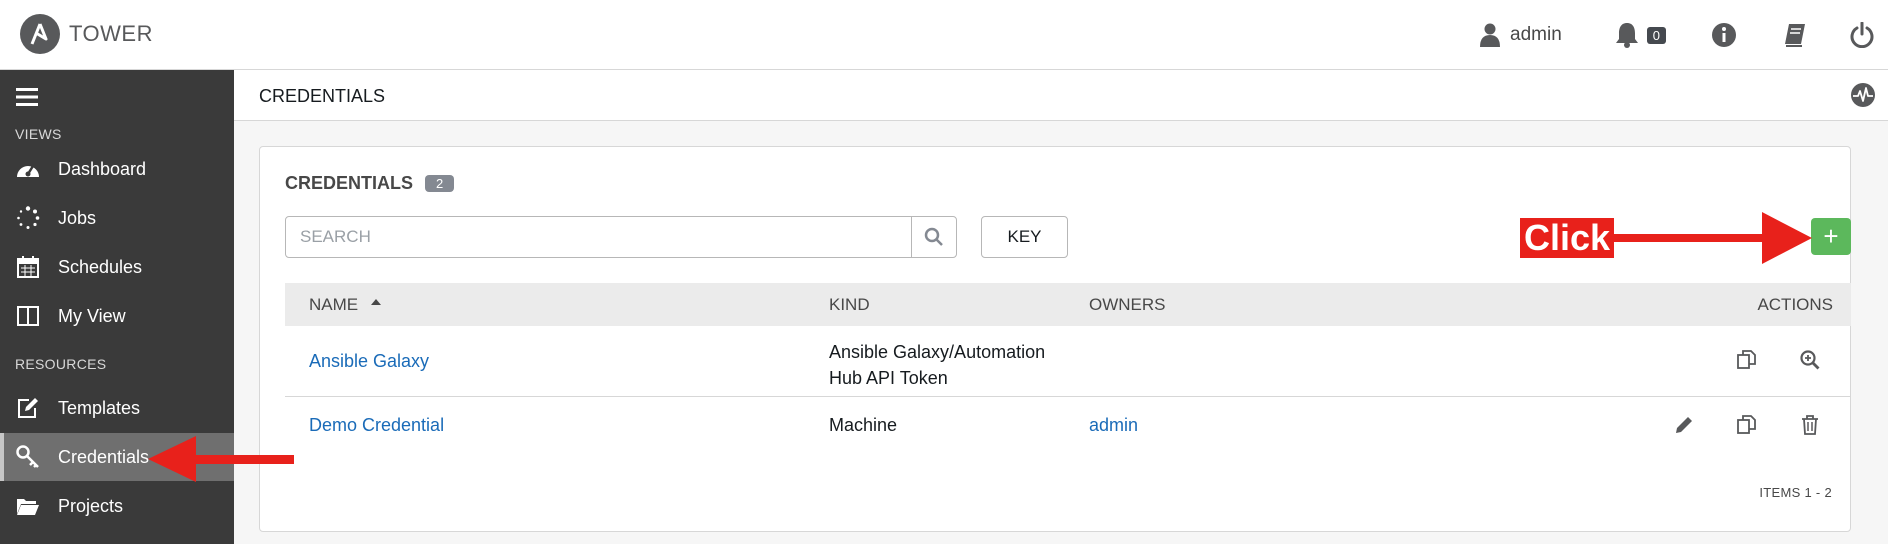 This screenshot has width=1888, height=544. Describe the element at coordinates (27, 99) in the screenshot. I see `menu-toggle-icon` at that location.